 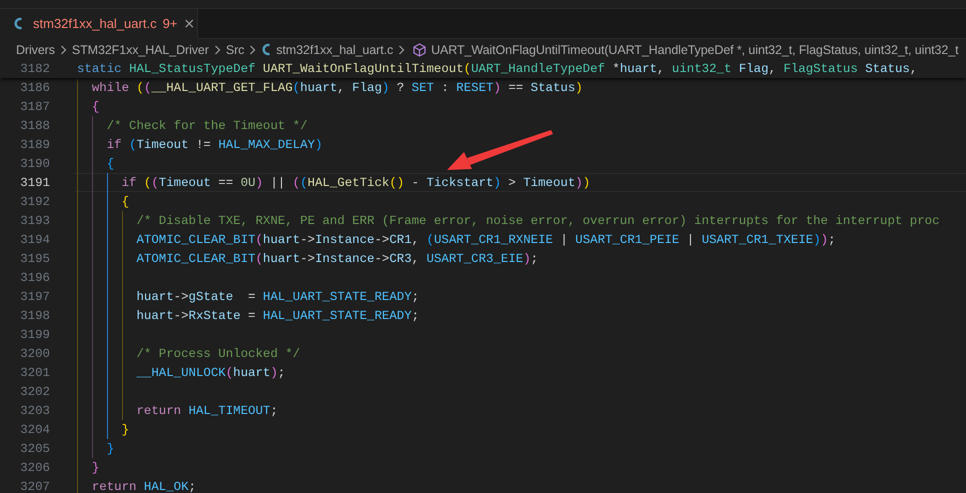 I want to click on line-number: 3202, so click(x=34, y=391).